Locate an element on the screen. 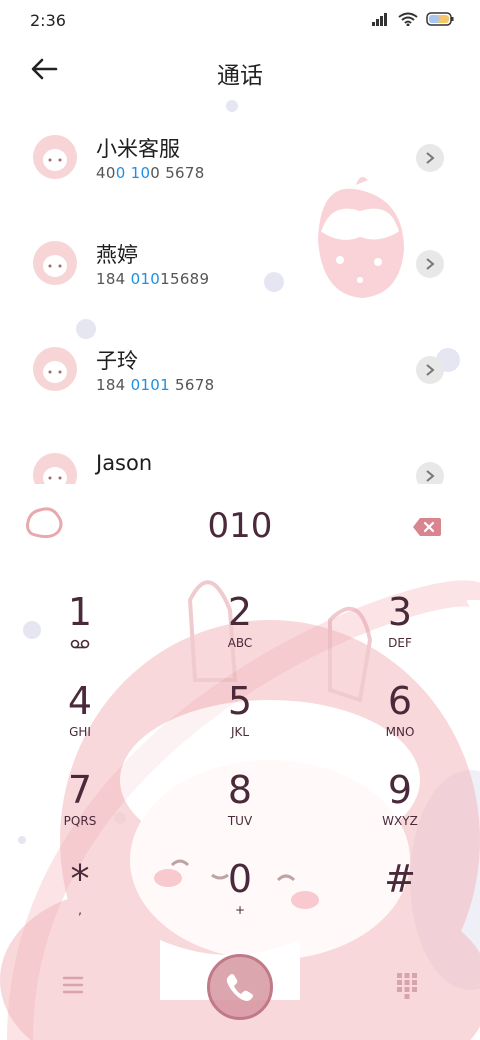 The width and height of the screenshot is (480, 1040). delete-button is located at coordinates (427, 527).